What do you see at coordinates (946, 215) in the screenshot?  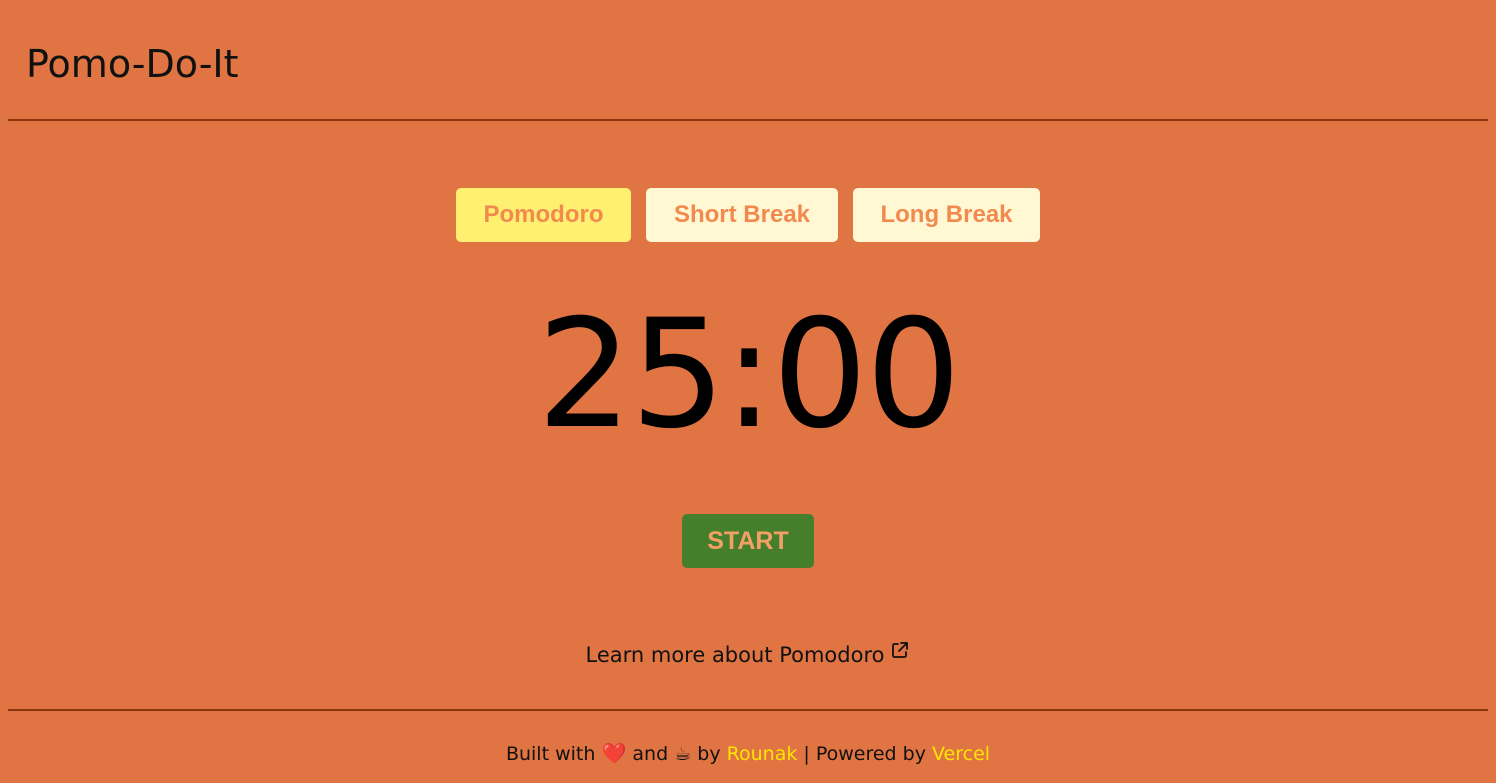 I see `long-break-tab: Long Break` at bounding box center [946, 215].